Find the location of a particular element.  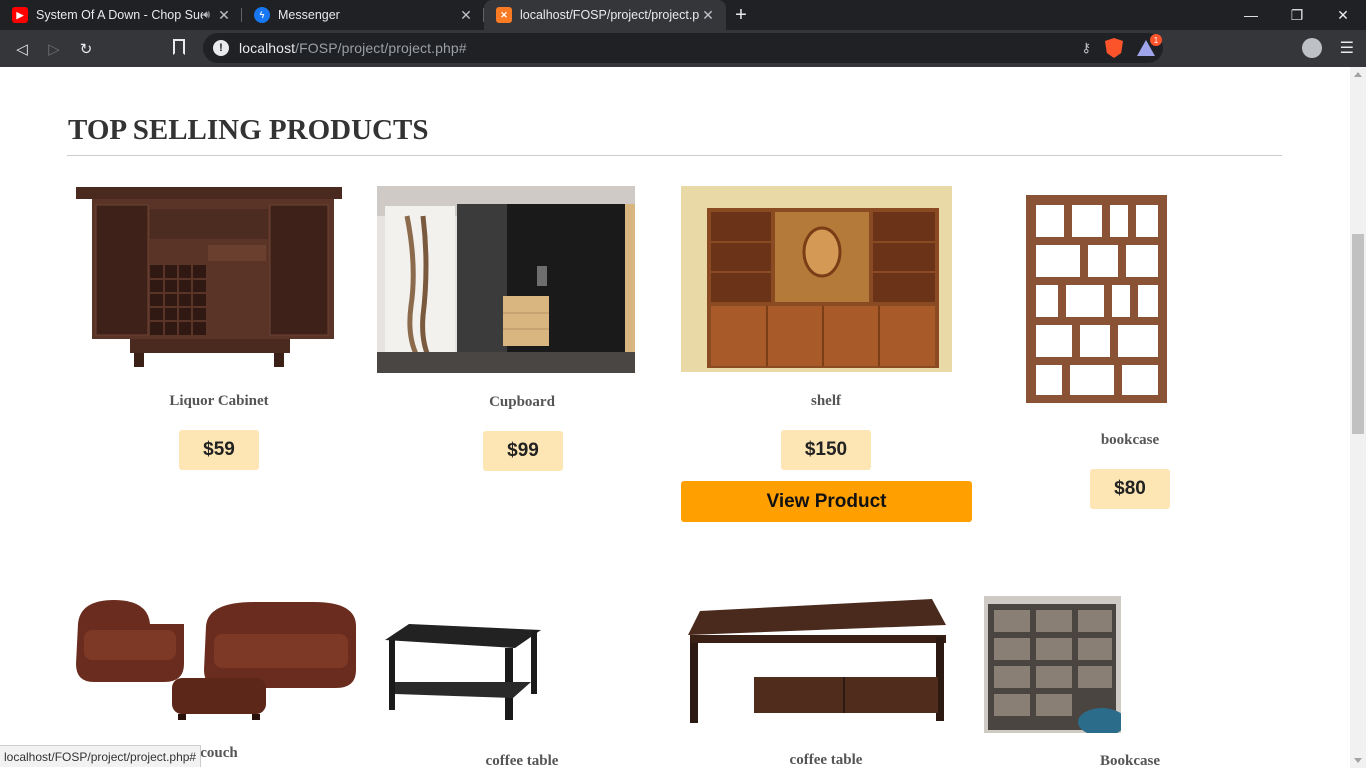

status-bar-url: localhost/FOSP/project/project.php# is located at coordinates (101, 756).